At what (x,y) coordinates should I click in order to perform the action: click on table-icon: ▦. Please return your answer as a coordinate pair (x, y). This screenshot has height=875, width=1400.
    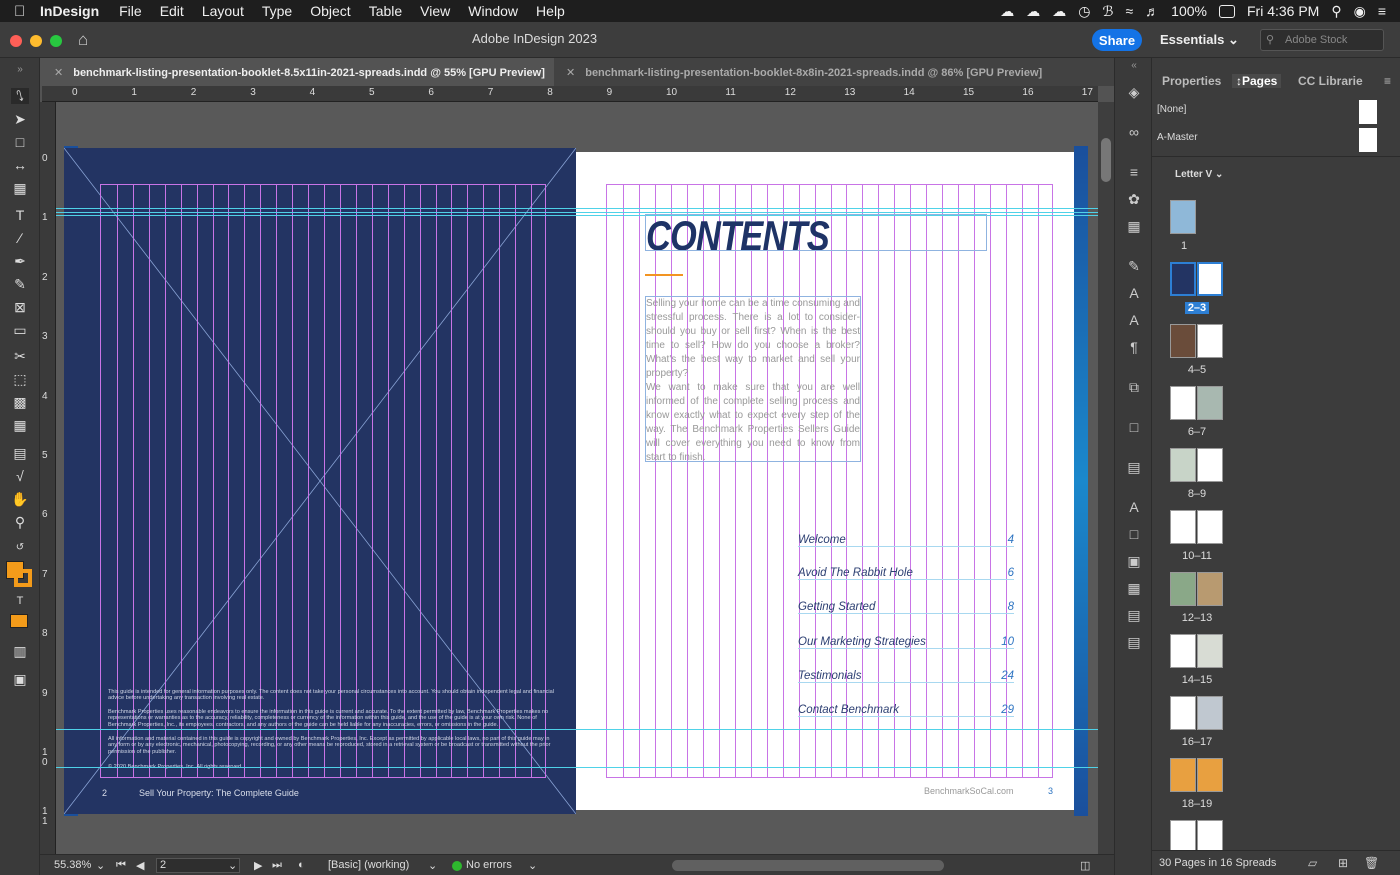
    Looking at the image, I should click on (1134, 588).